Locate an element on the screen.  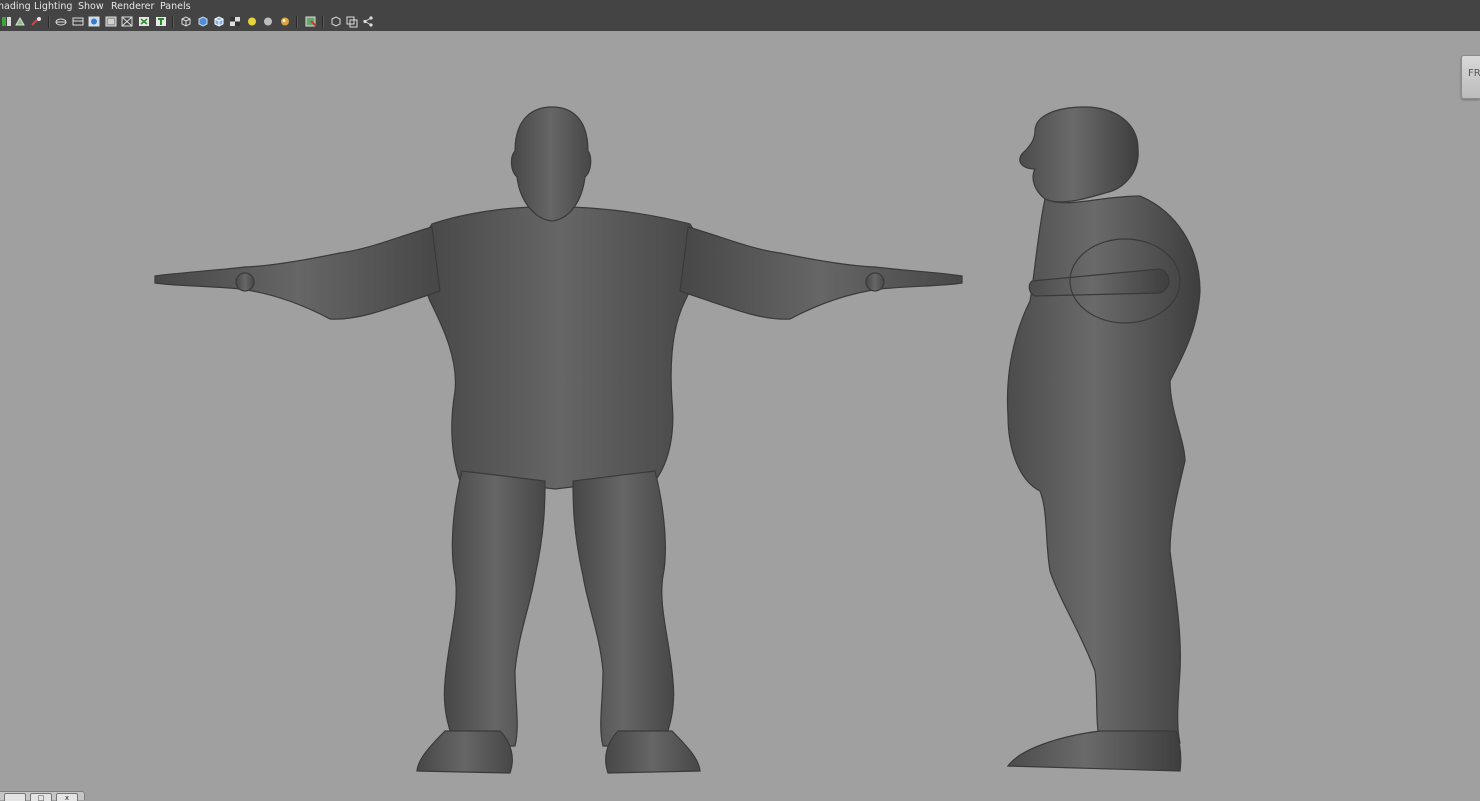
wireframe-on-shaded-icon is located at coordinates (219, 21).